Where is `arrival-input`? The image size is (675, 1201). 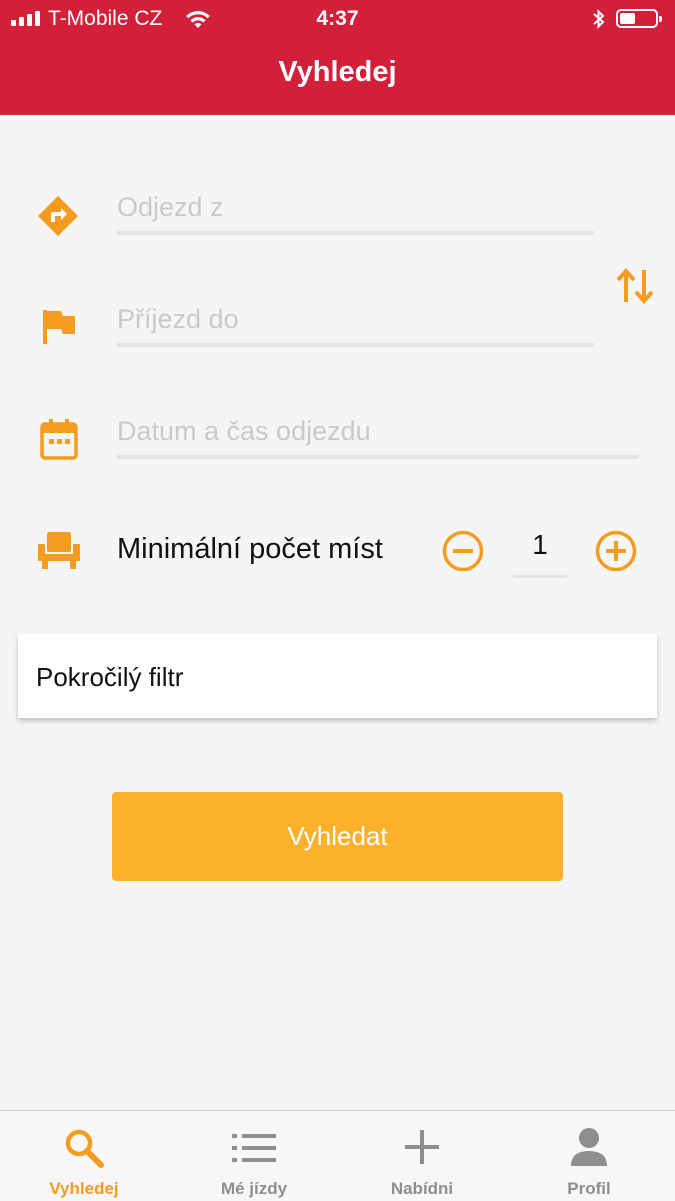 arrival-input is located at coordinates (355, 319).